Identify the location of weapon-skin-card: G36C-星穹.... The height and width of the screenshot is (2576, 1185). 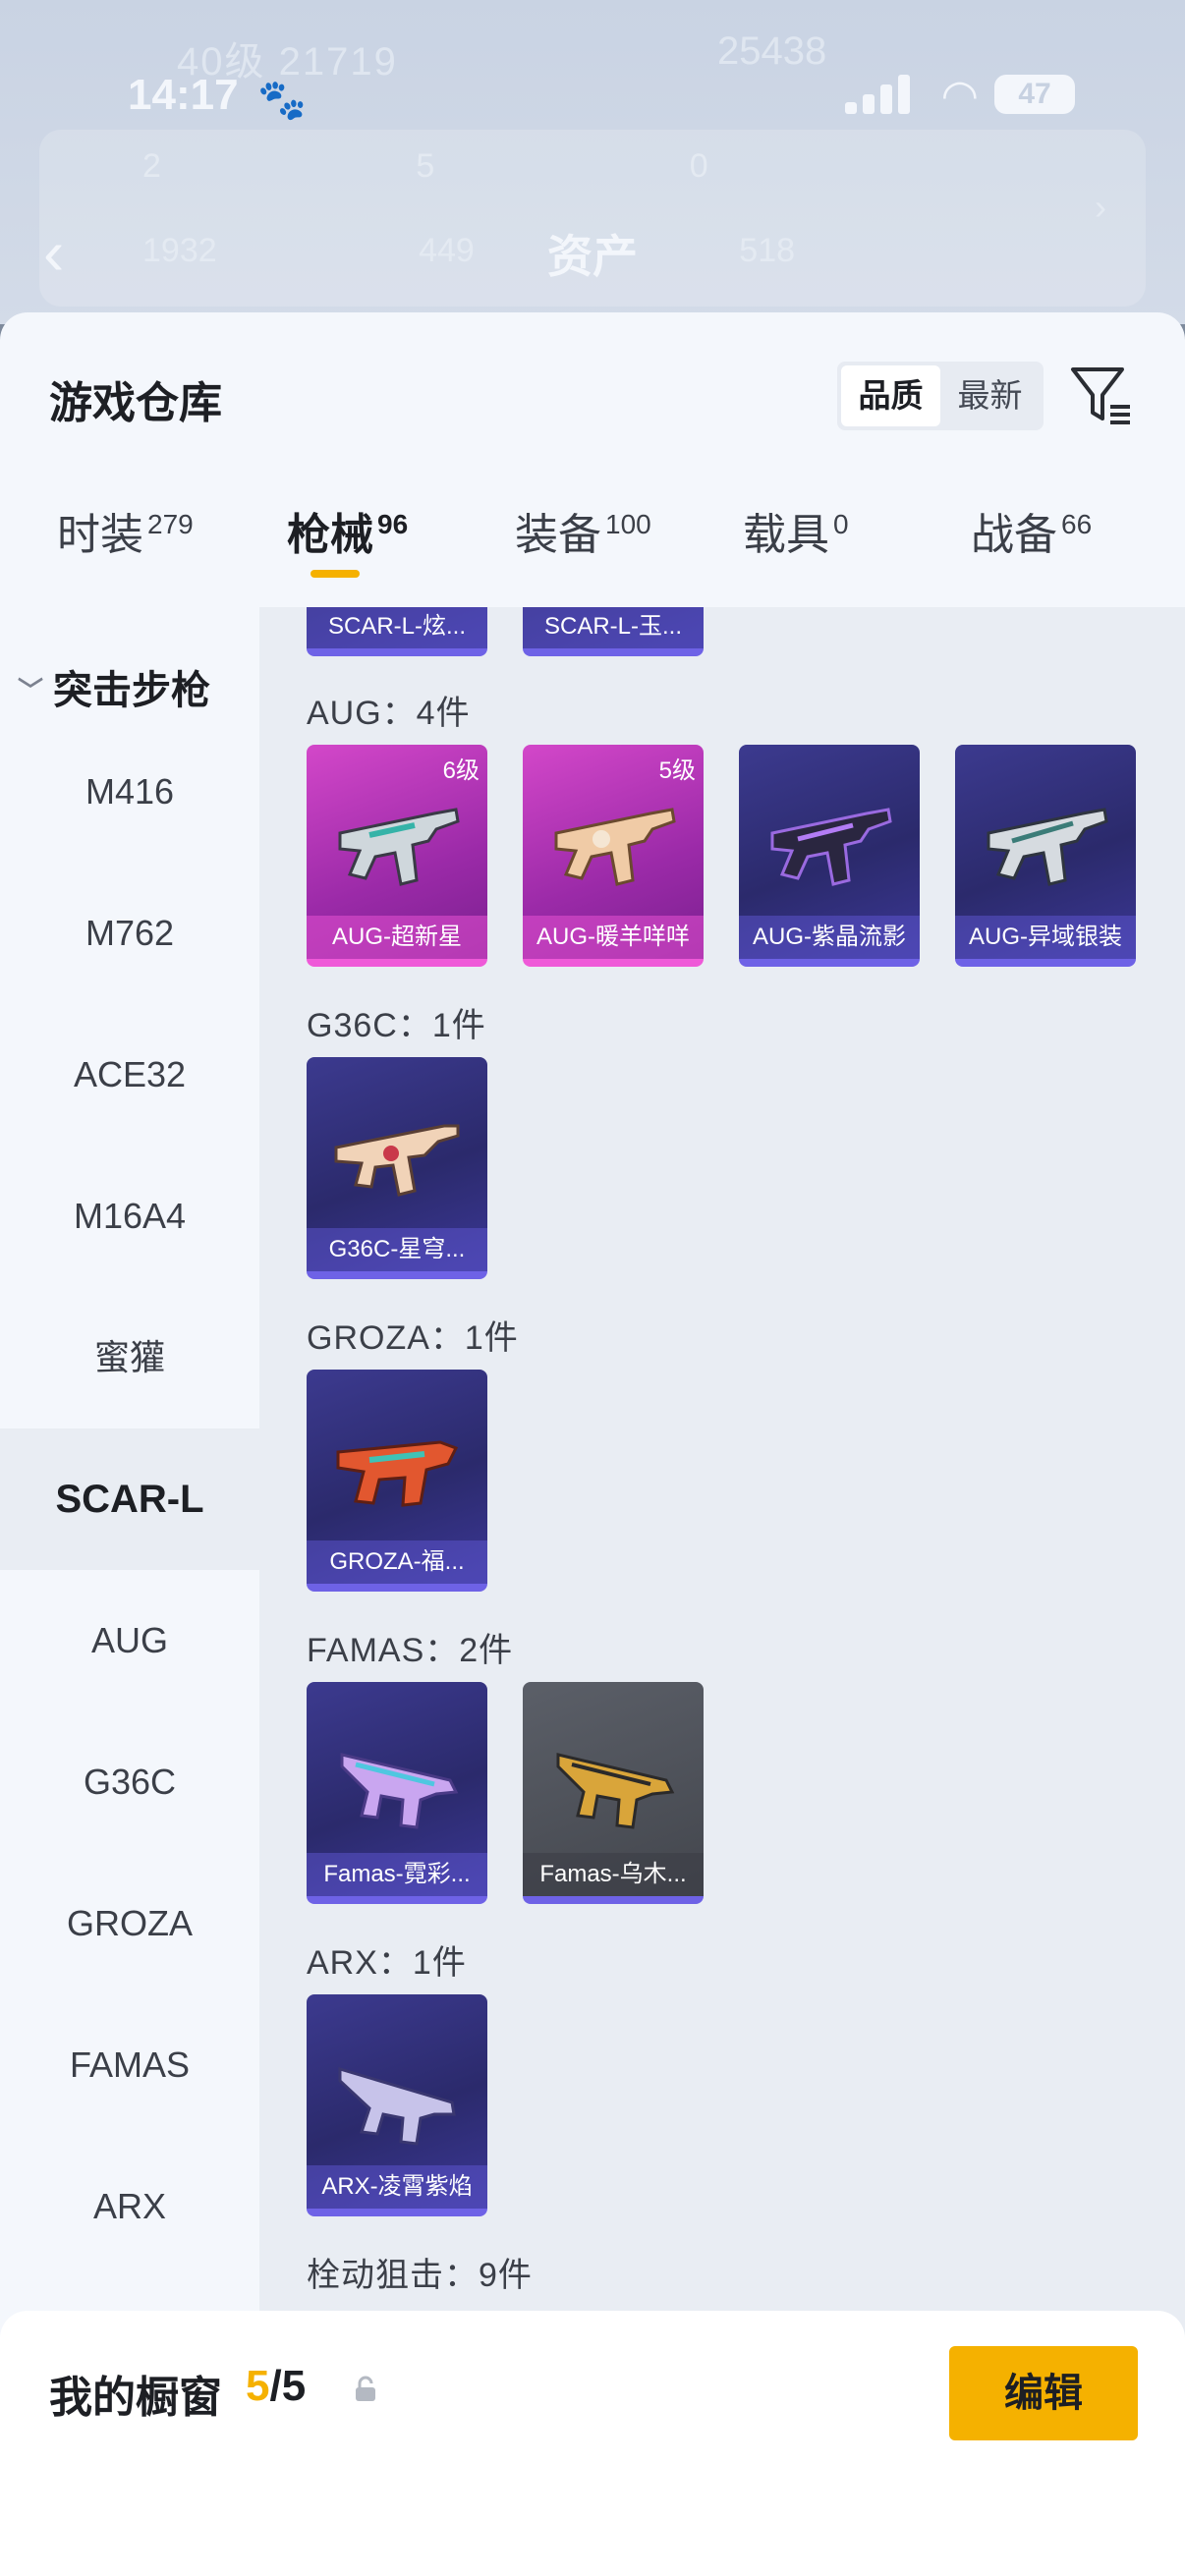
(397, 1168).